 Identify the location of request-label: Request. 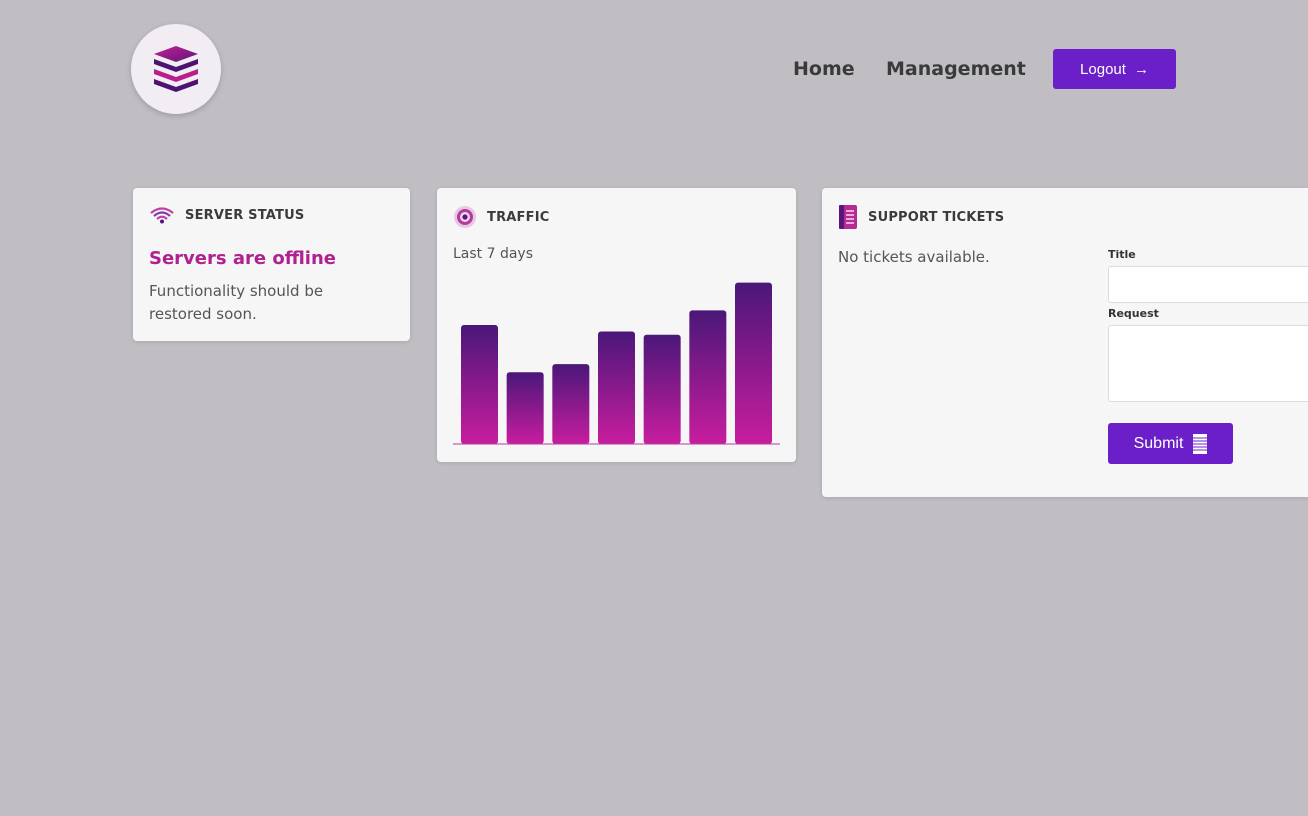
(1133, 313).